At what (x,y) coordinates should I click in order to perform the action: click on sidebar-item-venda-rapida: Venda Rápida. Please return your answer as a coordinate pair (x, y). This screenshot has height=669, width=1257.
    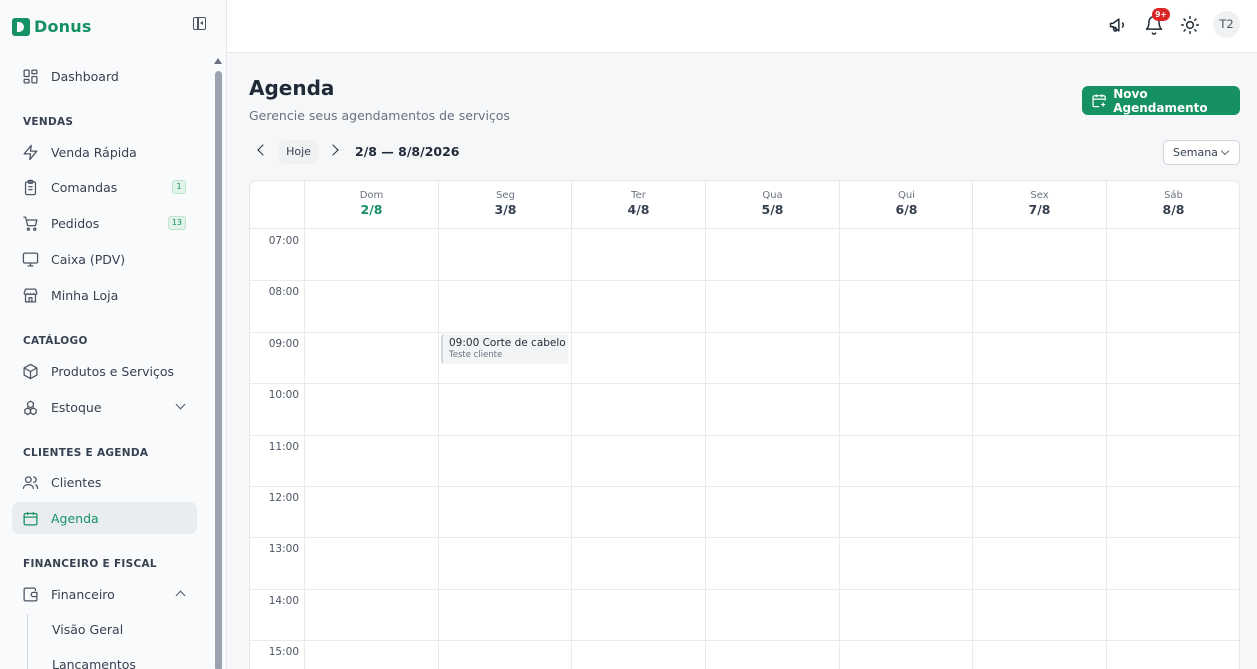
    Looking at the image, I should click on (104, 152).